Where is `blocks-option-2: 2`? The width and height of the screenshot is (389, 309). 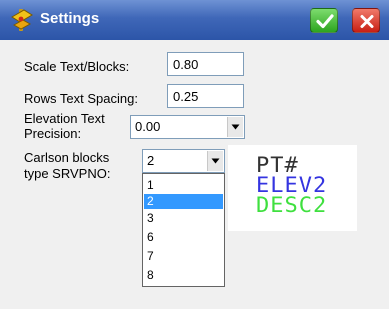
blocks-option-2: 2 is located at coordinates (183, 201).